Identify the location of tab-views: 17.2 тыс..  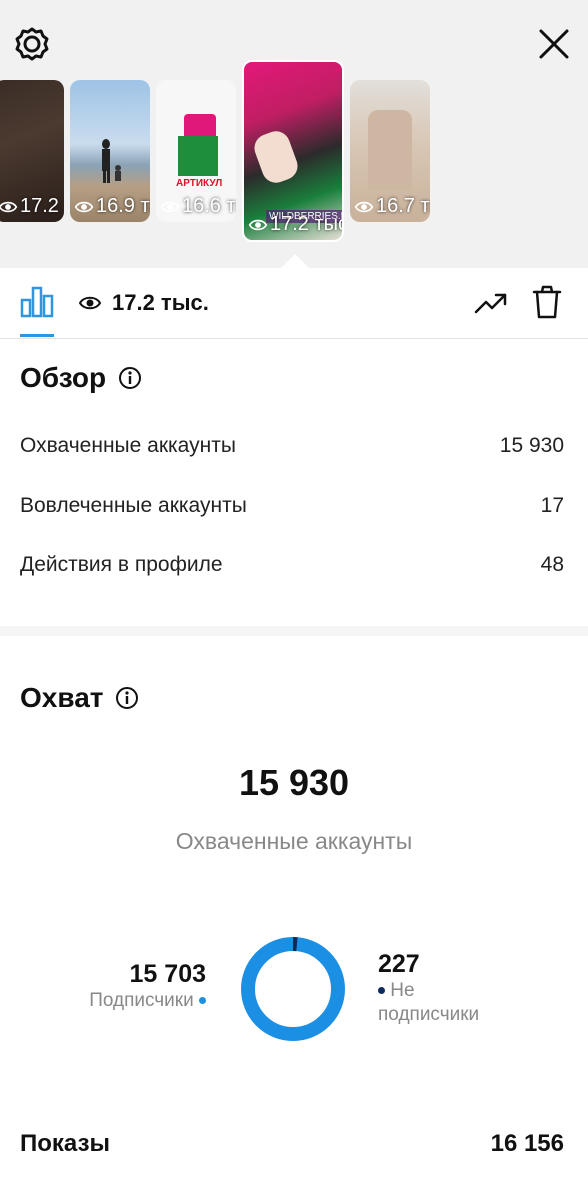
(143, 303).